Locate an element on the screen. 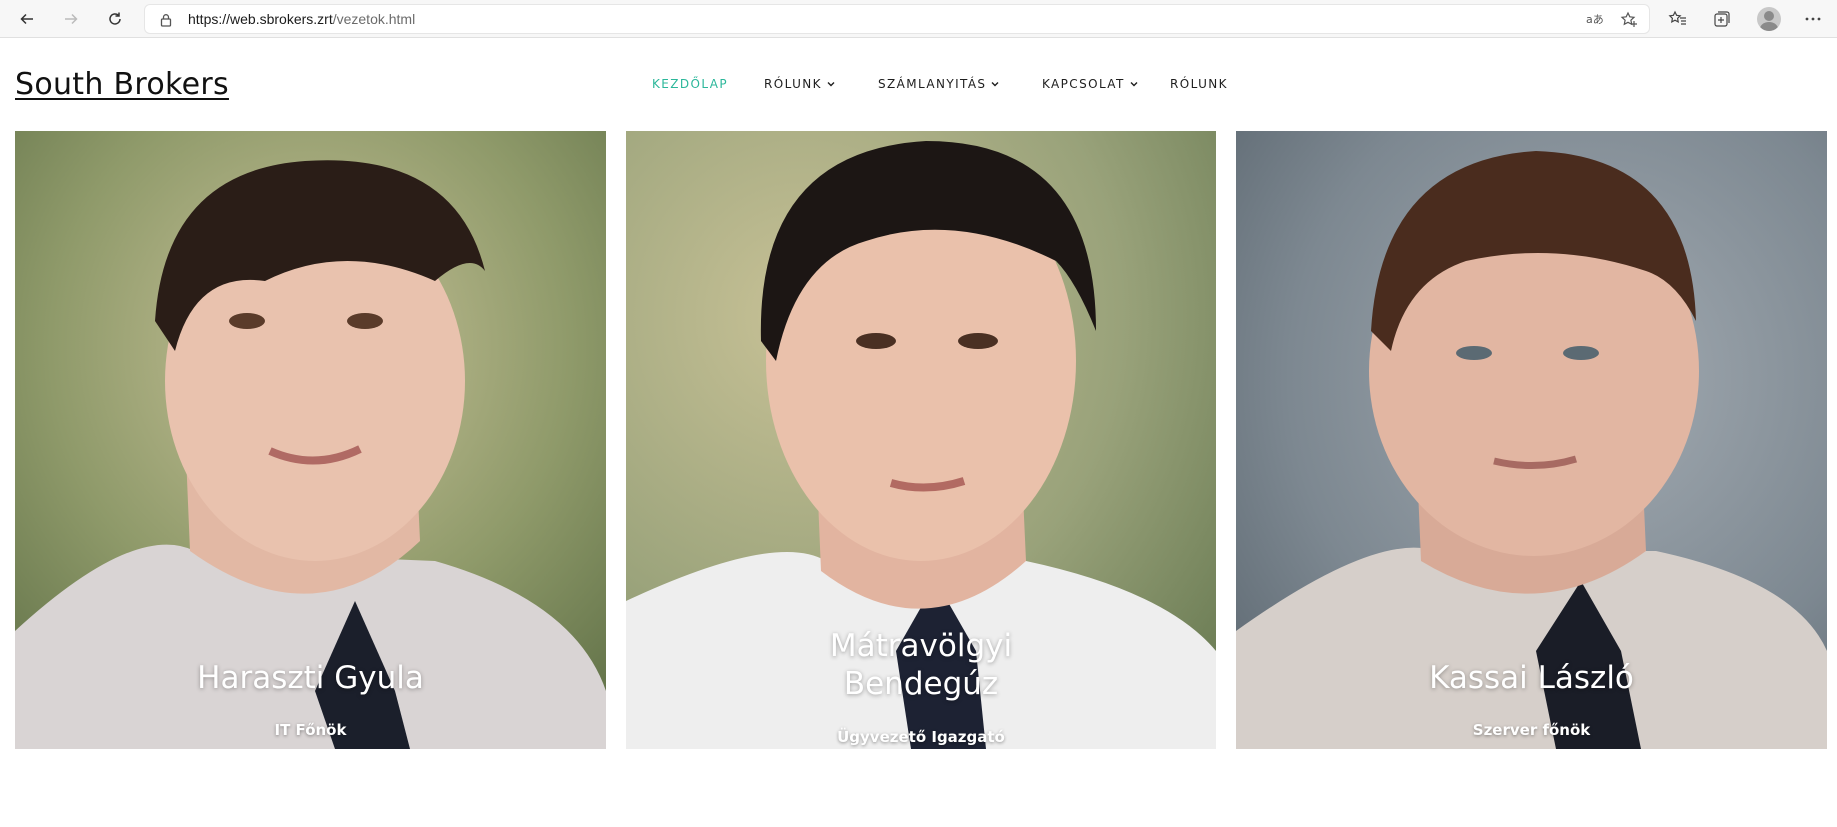  nav-label: KEZDŐLAP is located at coordinates (690, 84).